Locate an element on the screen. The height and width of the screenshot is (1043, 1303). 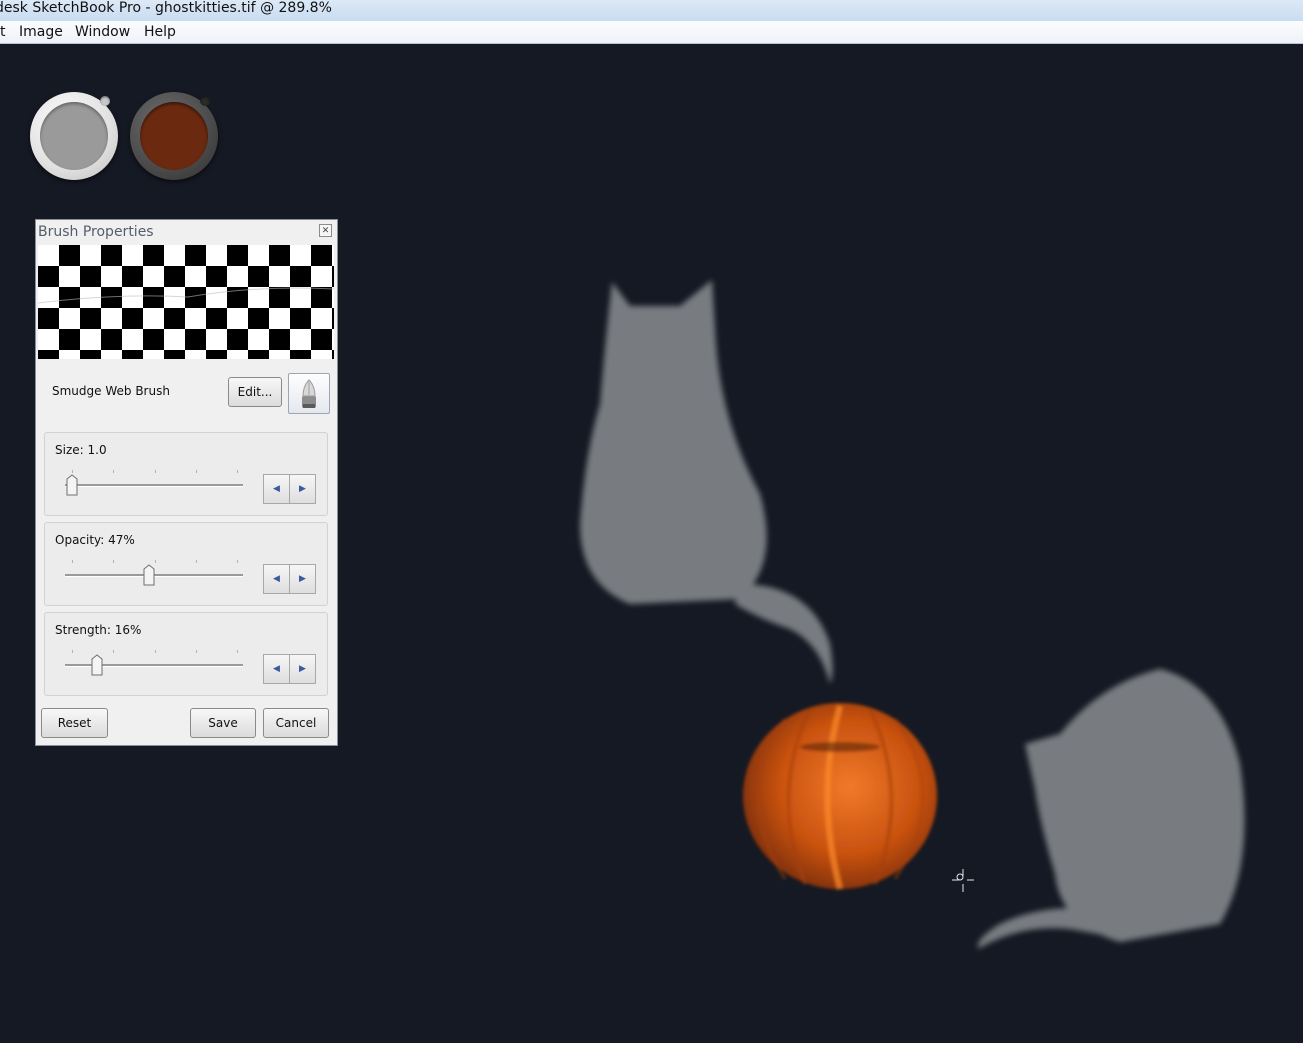
menu-item-window: Window is located at coordinates (102, 32).